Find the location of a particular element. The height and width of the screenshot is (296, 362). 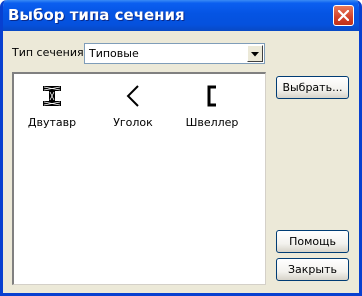

section-type-label: Тип сечения: is located at coordinates (50, 52).